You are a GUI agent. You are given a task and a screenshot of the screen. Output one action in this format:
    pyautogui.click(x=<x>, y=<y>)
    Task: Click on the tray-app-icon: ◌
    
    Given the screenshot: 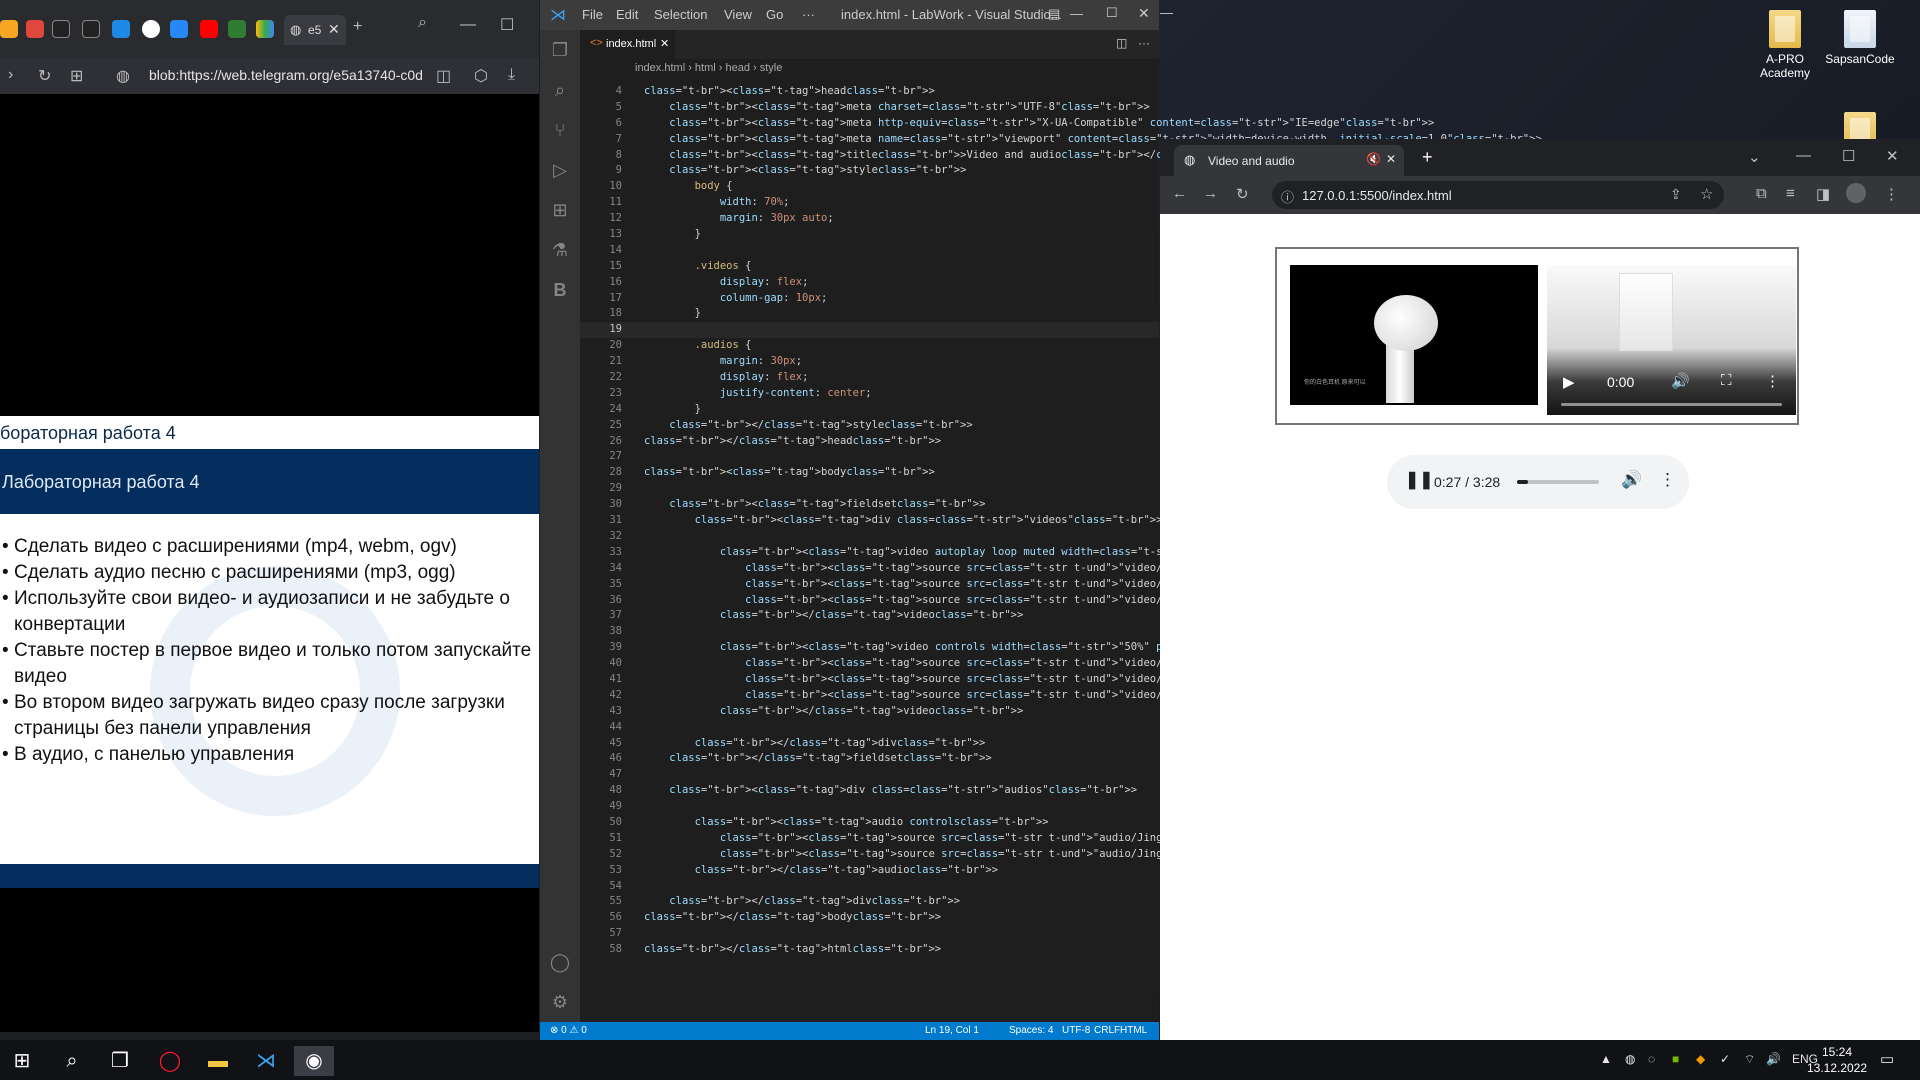 What is the action you would take?
    pyautogui.click(x=1651, y=1059)
    